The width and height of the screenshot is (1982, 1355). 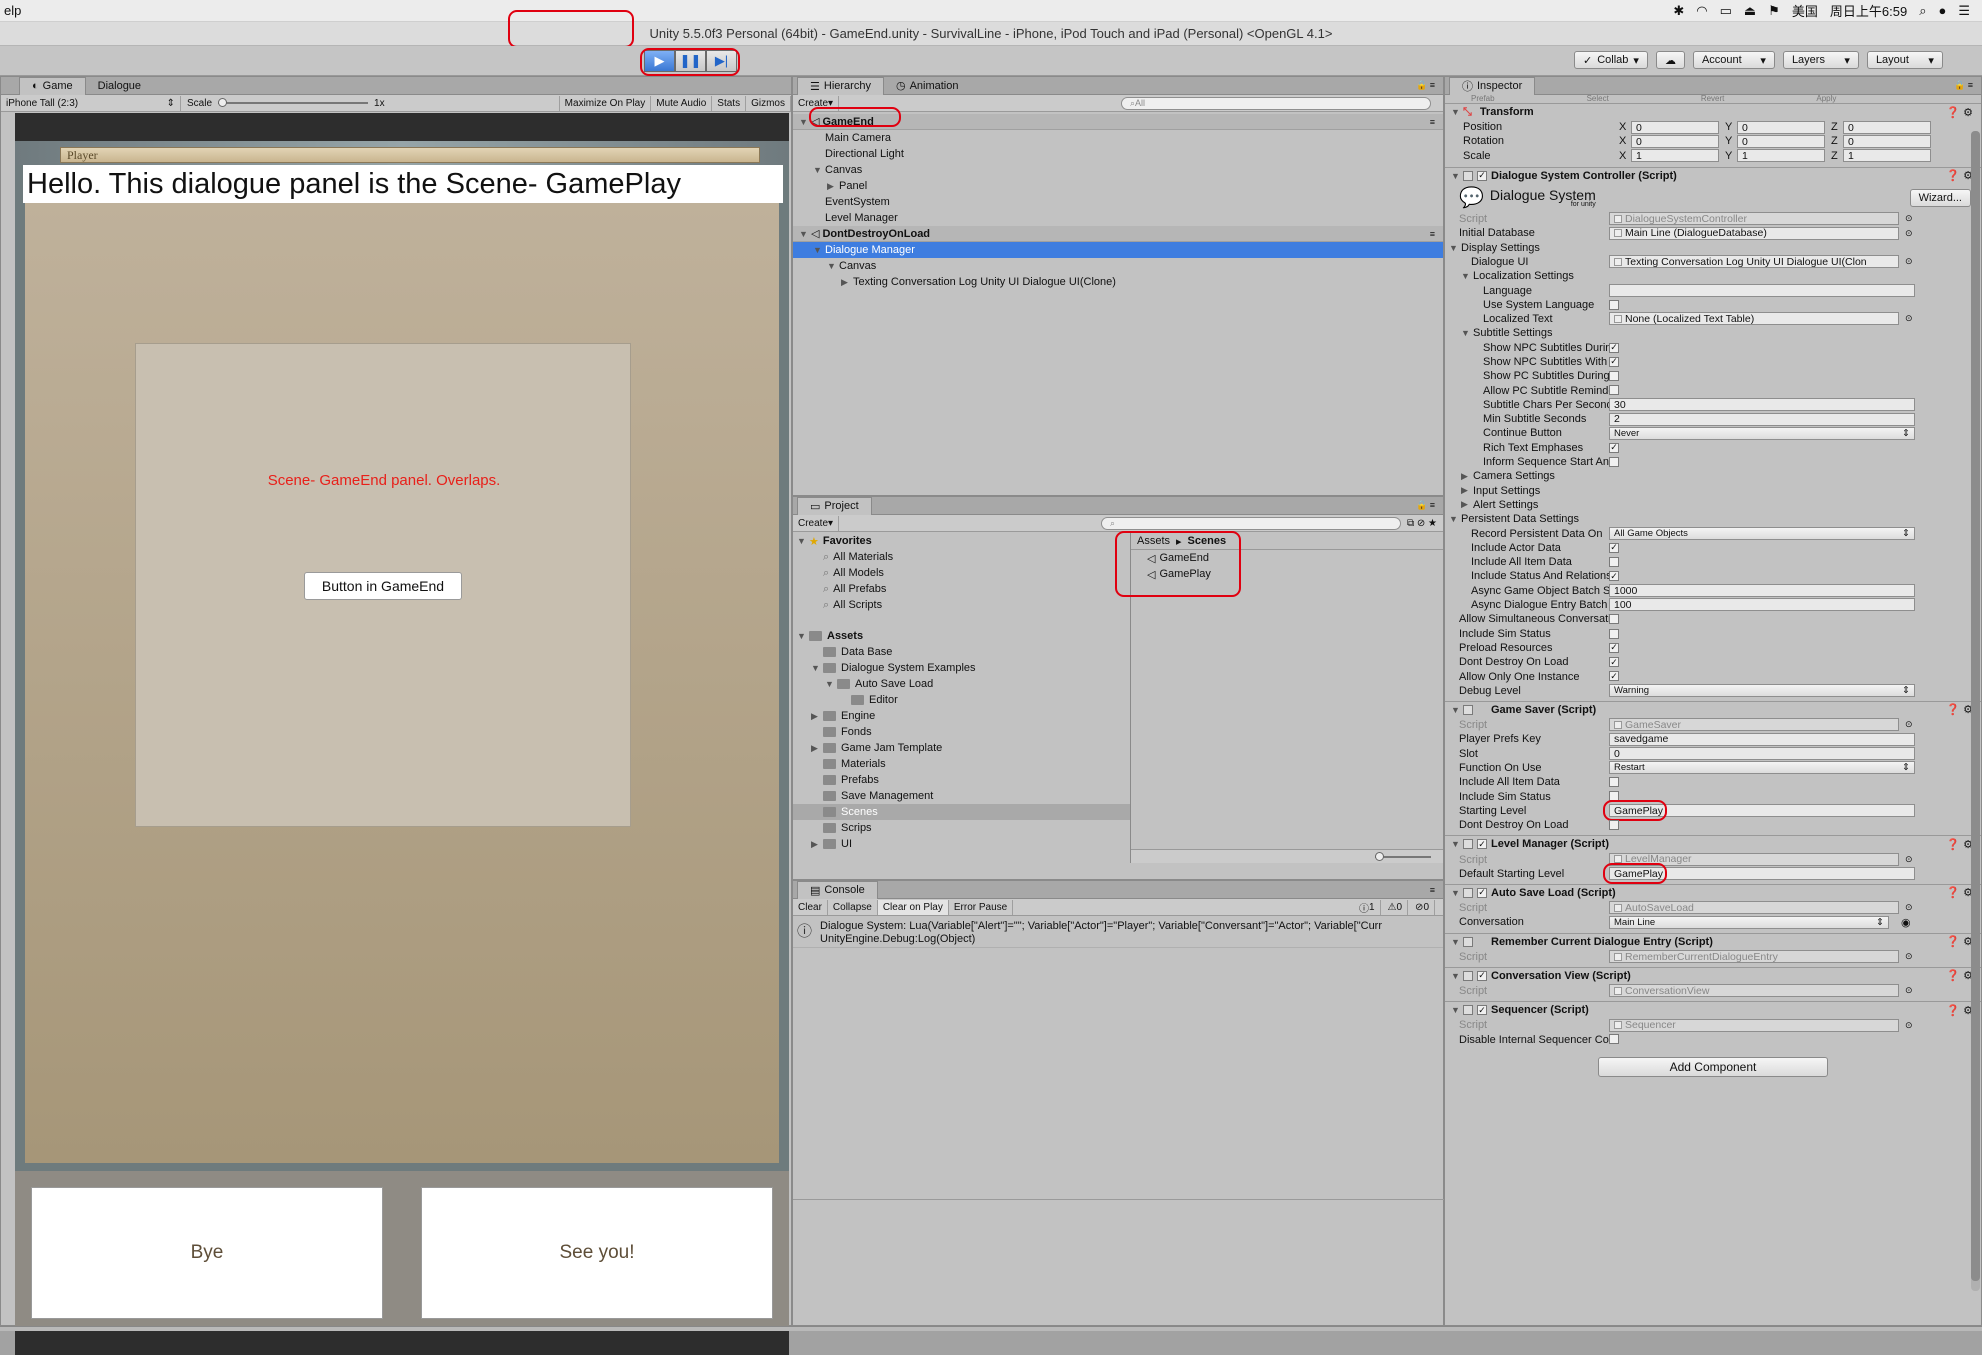 I want to click on tab-hierarchy: ☰ Hierarchy, so click(x=840, y=85).